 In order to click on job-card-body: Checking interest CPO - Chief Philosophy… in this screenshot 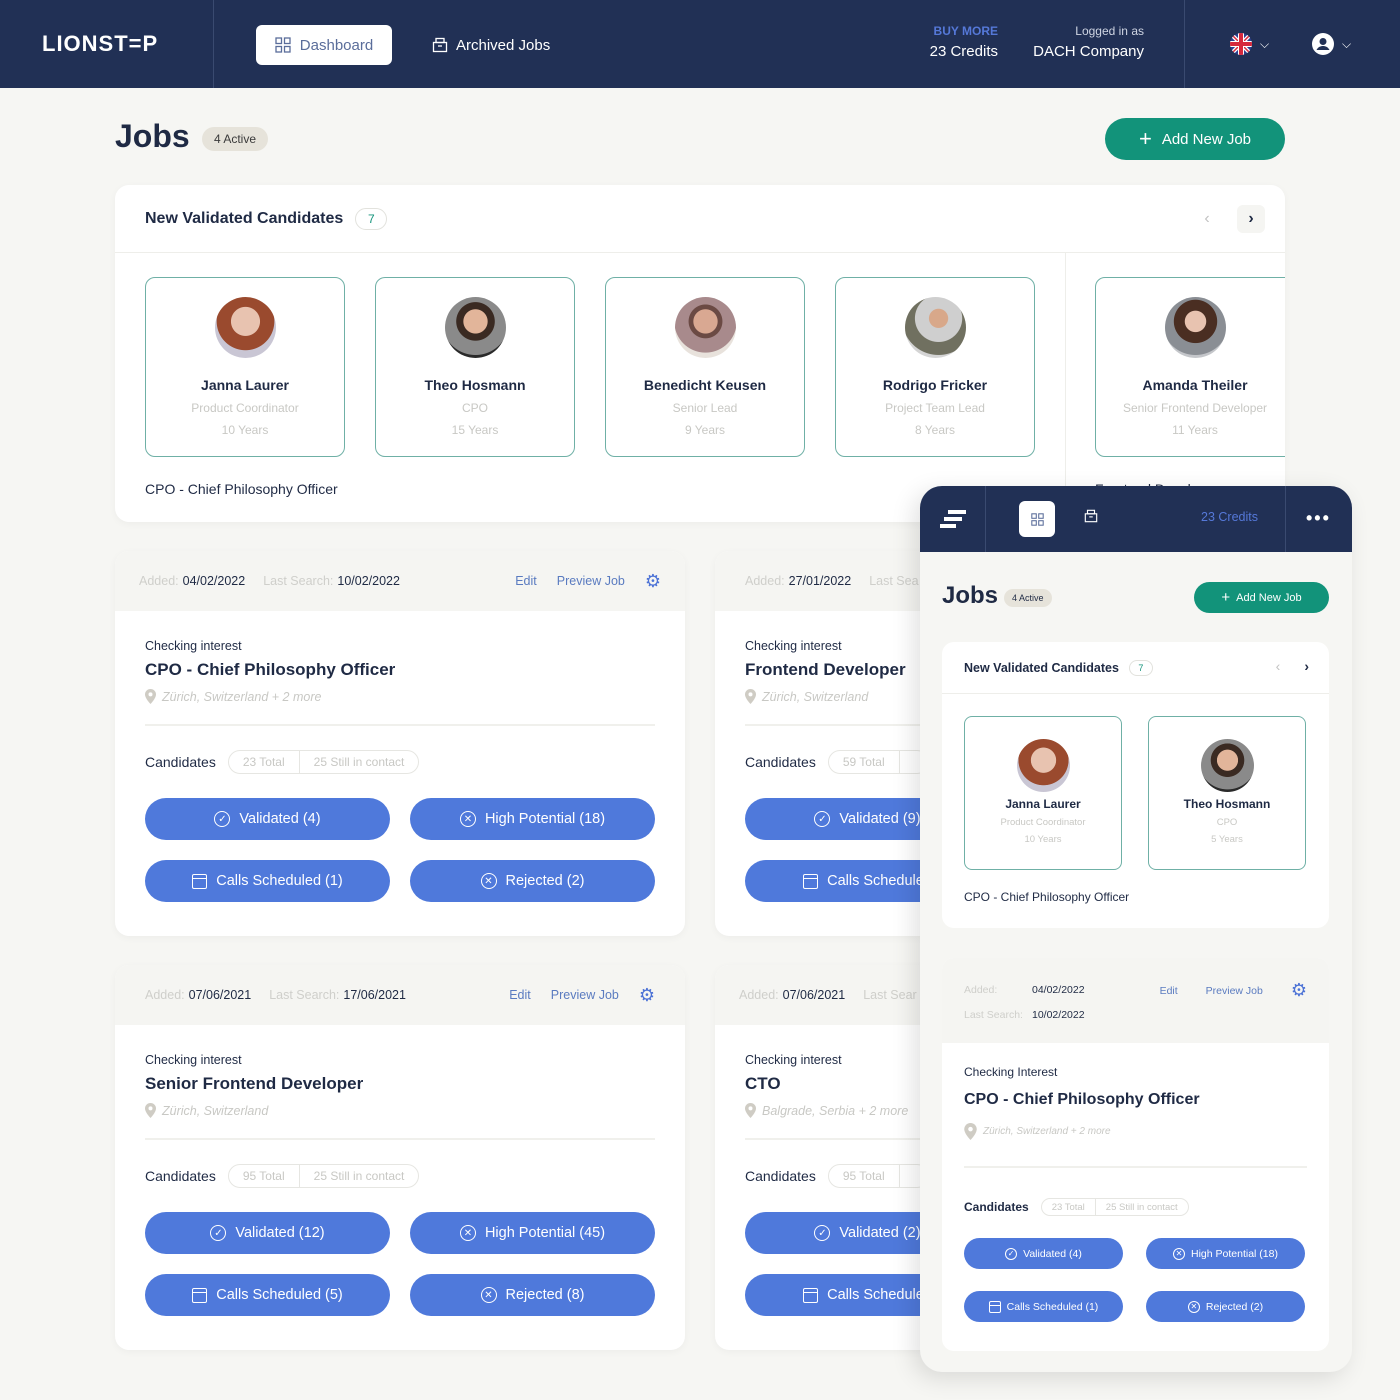, I will do `click(400, 756)`.